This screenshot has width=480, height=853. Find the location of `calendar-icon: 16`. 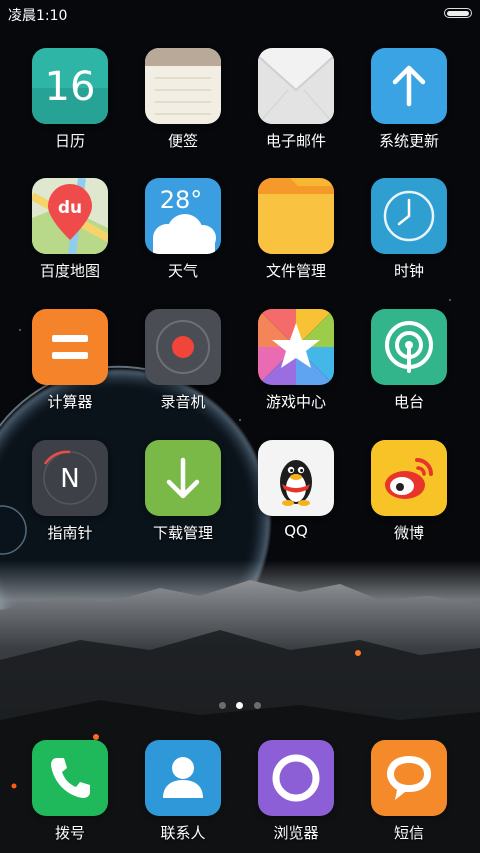

calendar-icon: 16 is located at coordinates (70, 86).